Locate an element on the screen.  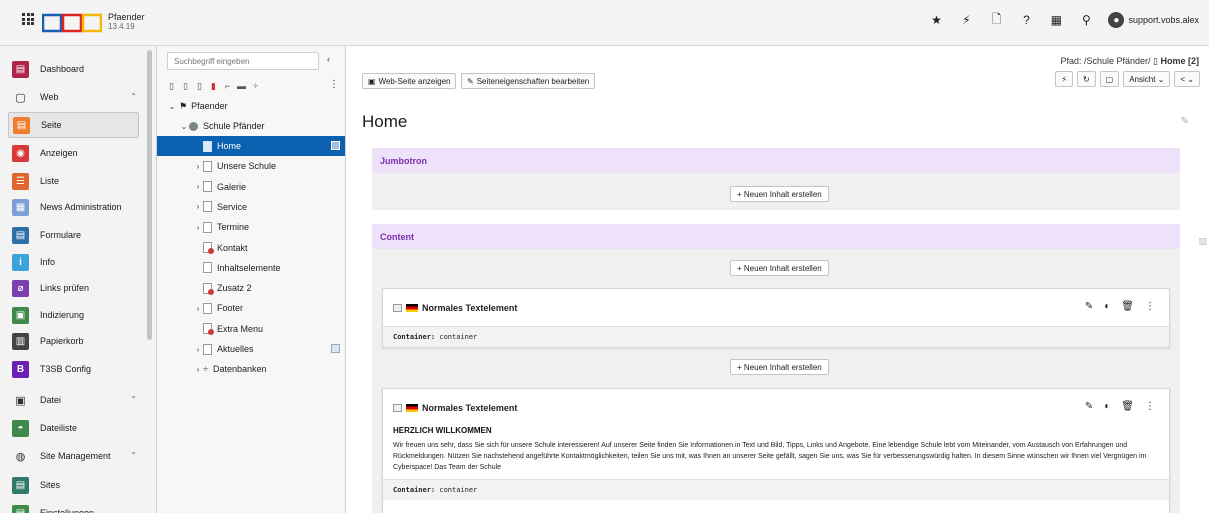
tree-node: Zusatz 2 is located at coordinates (251, 288).